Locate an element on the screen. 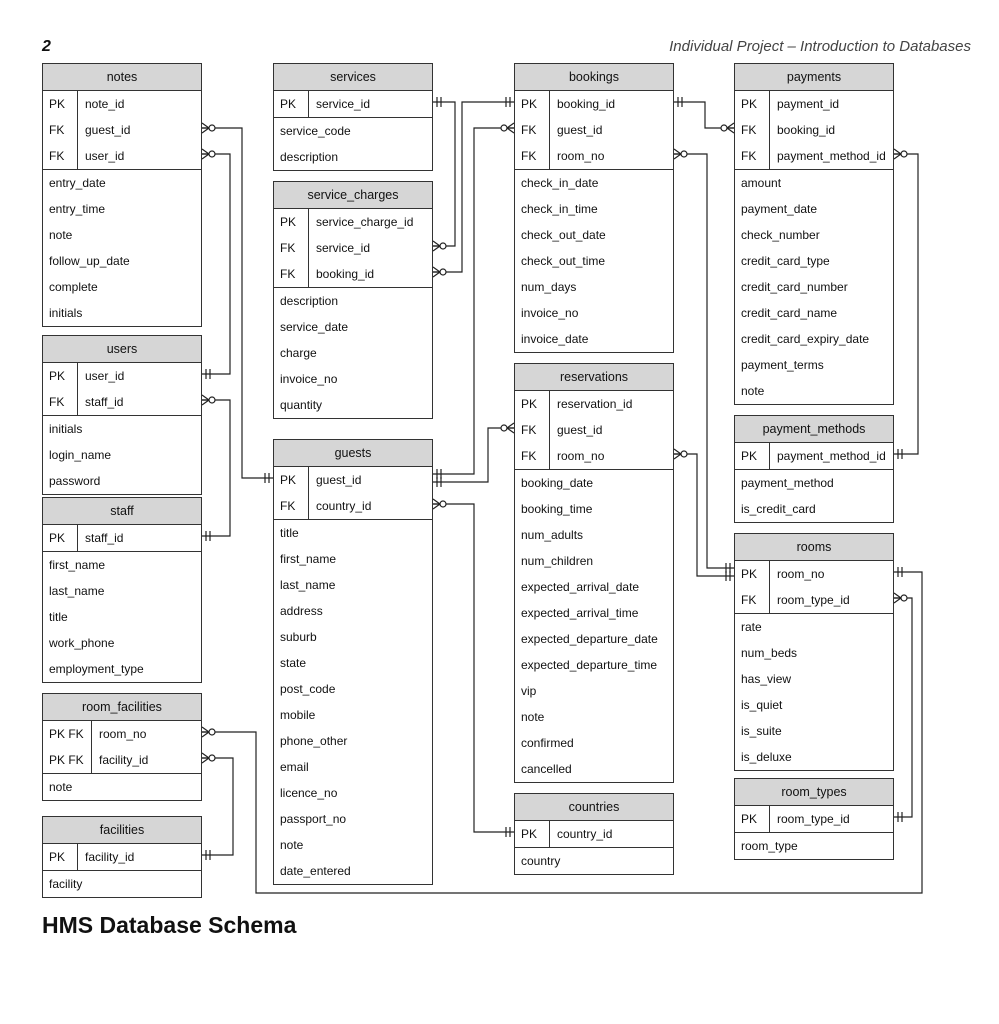  field-name: confirmed is located at coordinates (547, 743).